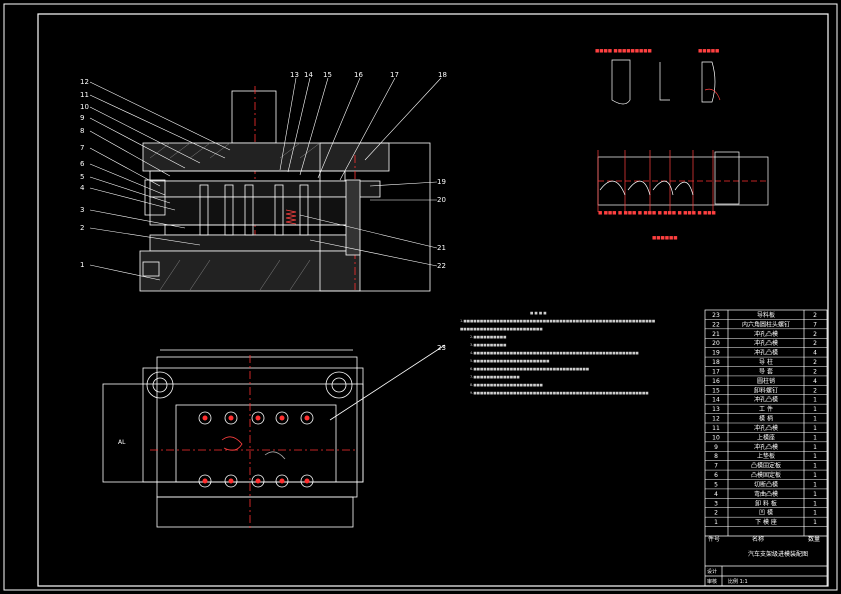 Image resolution: width=841 pixels, height=594 pixels. Describe the element at coordinates (358, 75) in the screenshot. I see `callout-16: 16` at that location.